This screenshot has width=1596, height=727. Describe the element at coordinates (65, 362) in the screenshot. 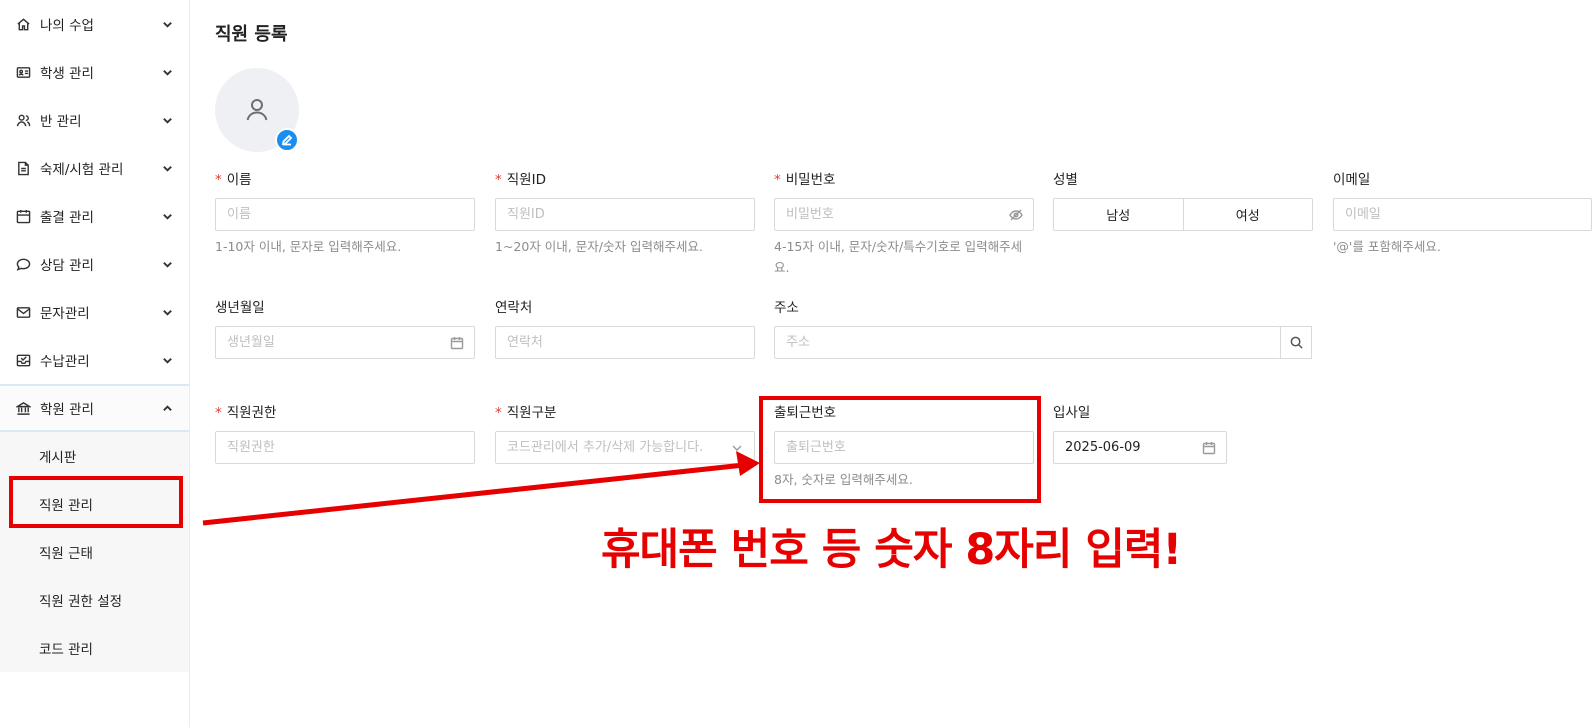

I see `sidebar-item-label: 수납관리` at that location.